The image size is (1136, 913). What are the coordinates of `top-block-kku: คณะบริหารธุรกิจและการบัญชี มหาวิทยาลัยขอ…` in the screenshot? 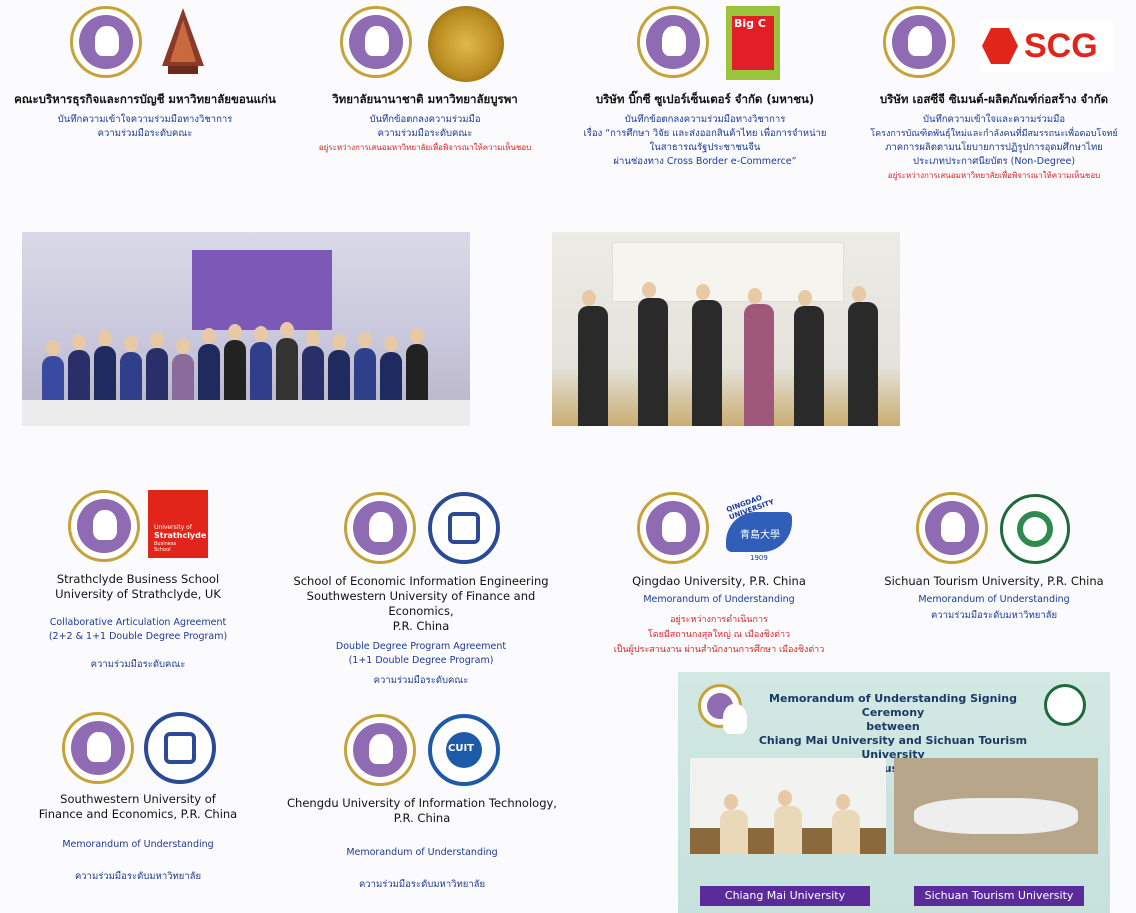 It's located at (145, 116).